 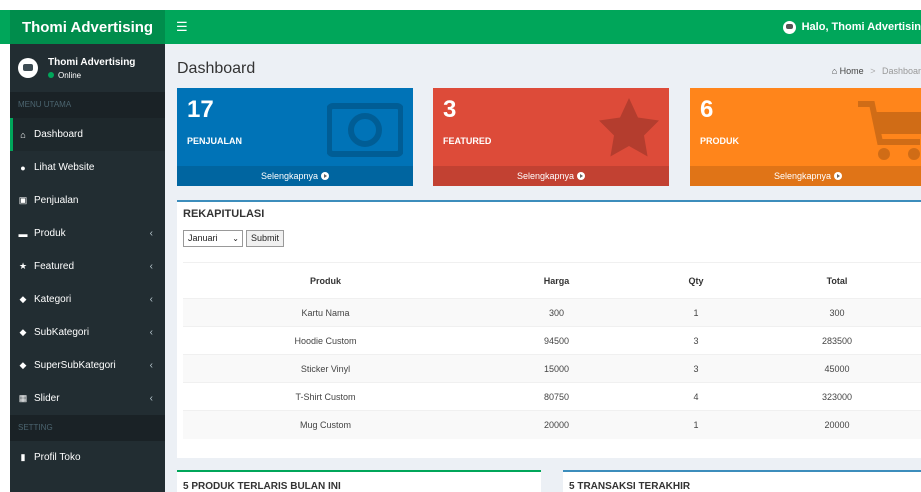 What do you see at coordinates (54, 266) in the screenshot?
I see `sidebar-item-label: Featured` at bounding box center [54, 266].